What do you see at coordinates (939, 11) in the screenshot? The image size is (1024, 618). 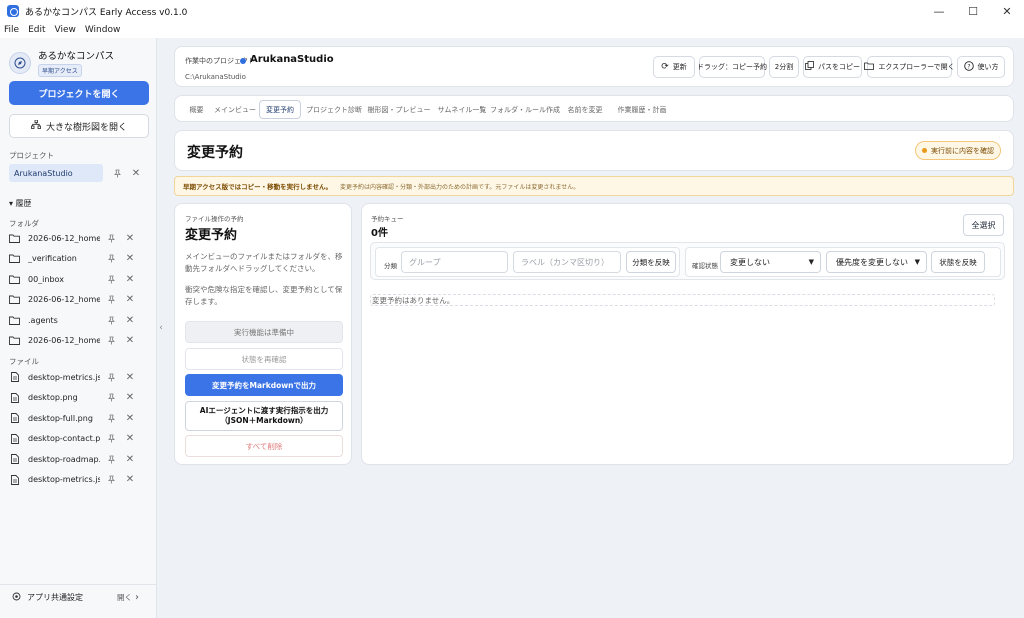 I see `minimize-button: —` at bounding box center [939, 11].